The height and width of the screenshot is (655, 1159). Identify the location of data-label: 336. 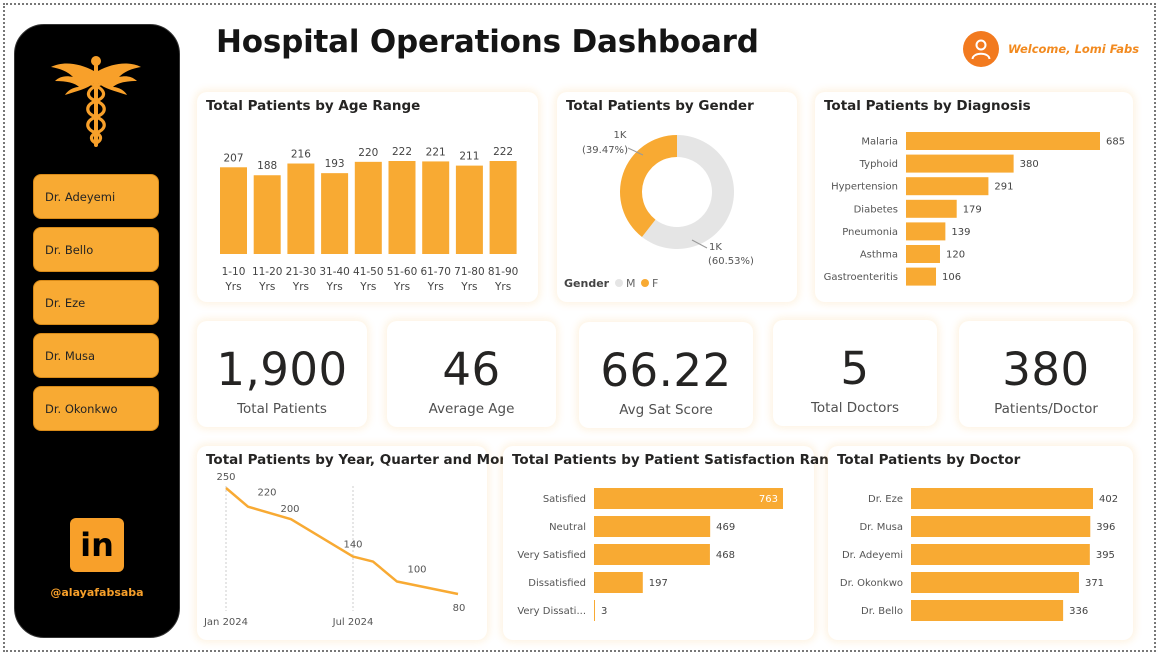
(1078, 611).